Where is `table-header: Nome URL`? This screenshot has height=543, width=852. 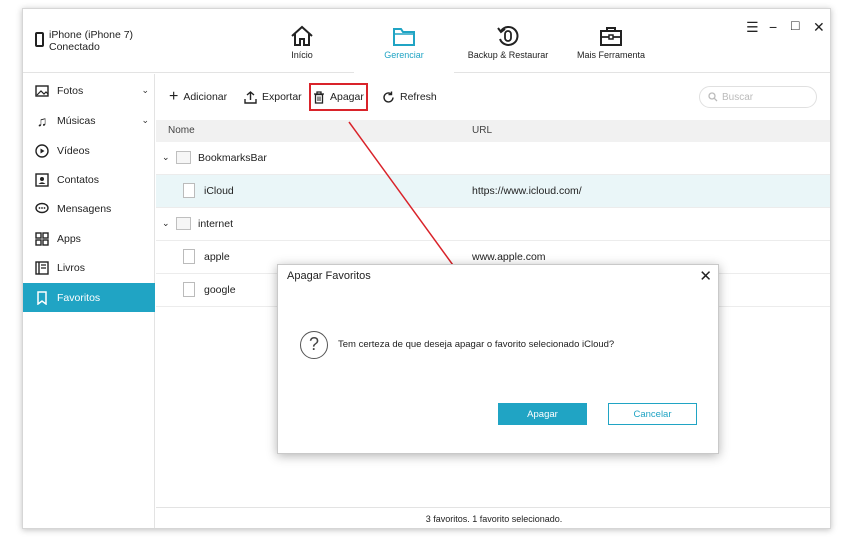 table-header: Nome URL is located at coordinates (493, 131).